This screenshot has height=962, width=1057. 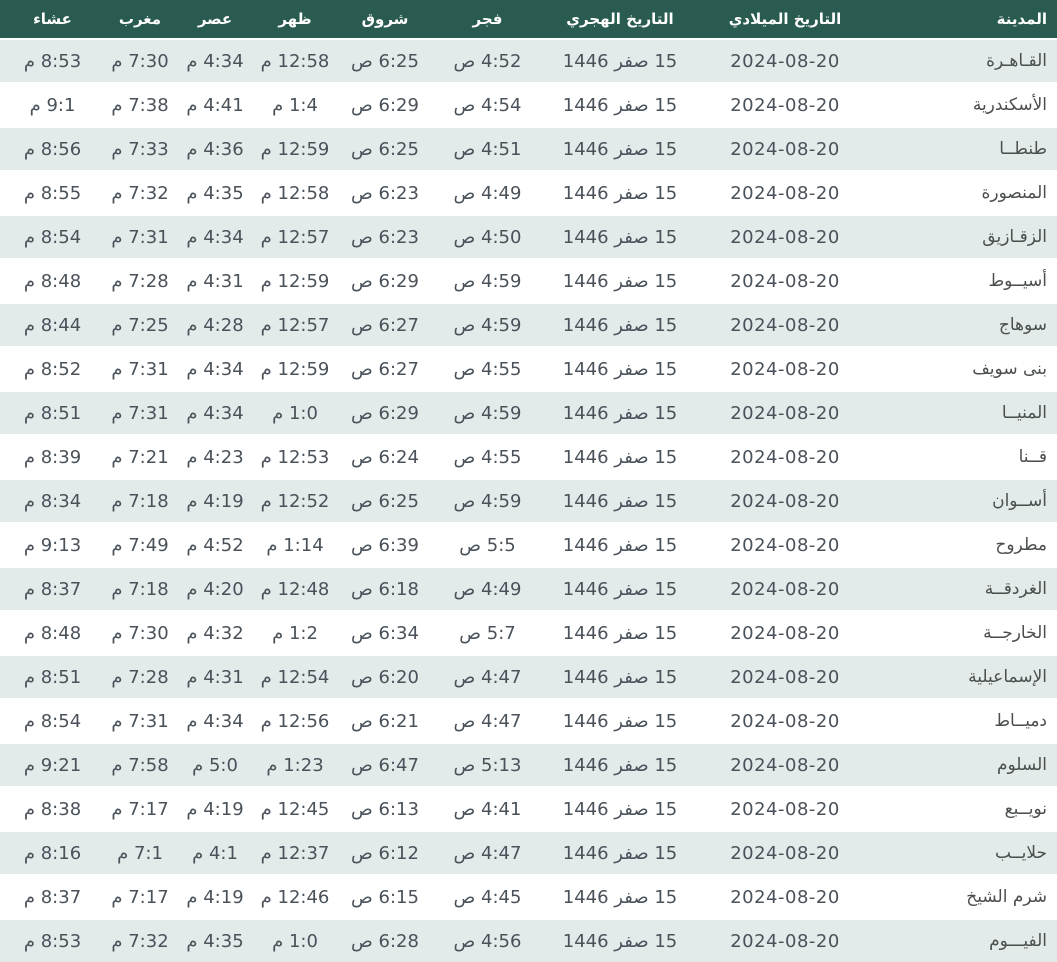 I want to click on sunrise-cell: 6:21 ص, so click(x=385, y=721).